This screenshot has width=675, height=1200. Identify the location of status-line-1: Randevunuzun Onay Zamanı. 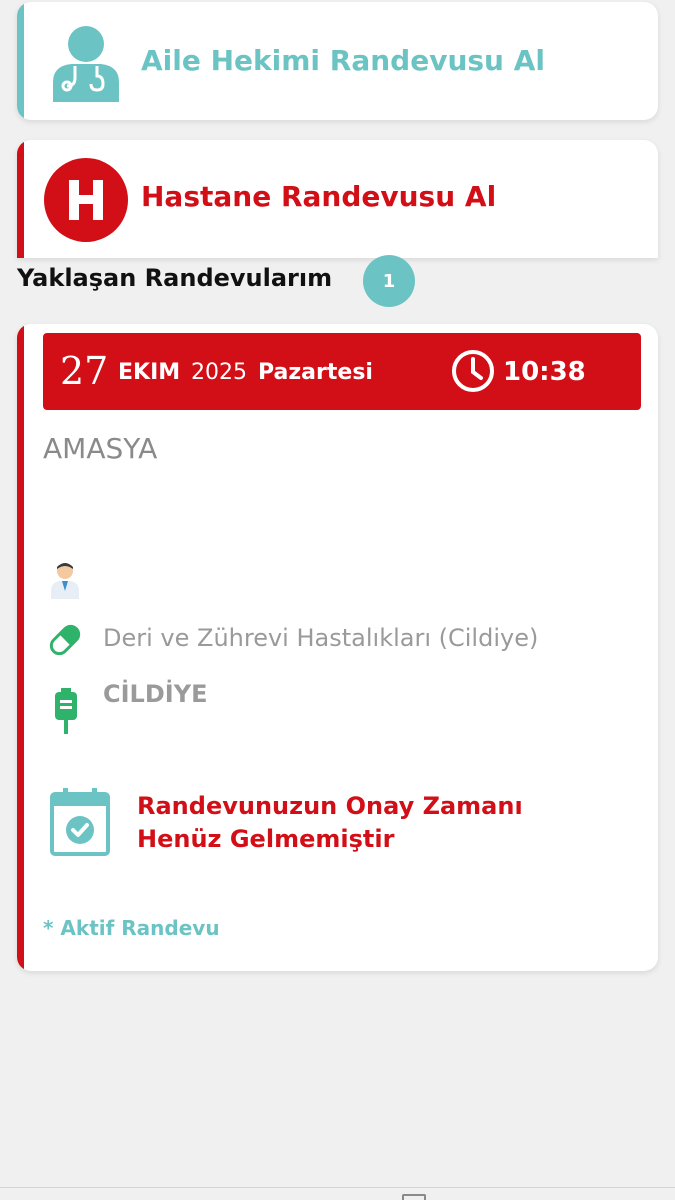
(330, 806).